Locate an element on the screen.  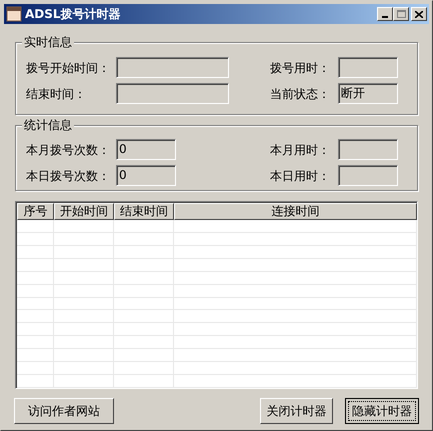
close-icon is located at coordinates (419, 14).